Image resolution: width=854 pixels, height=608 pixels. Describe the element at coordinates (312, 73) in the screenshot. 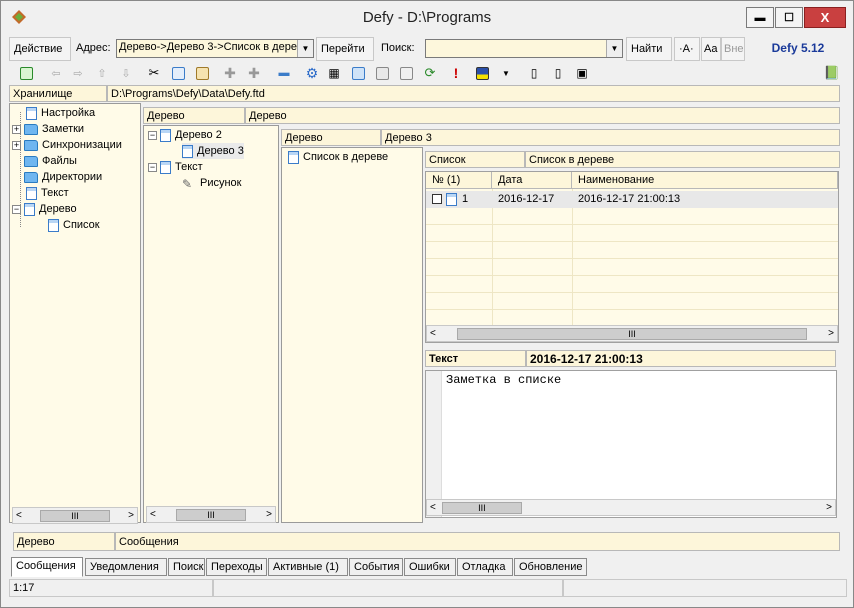

I see `settings-icon: ⚙` at that location.